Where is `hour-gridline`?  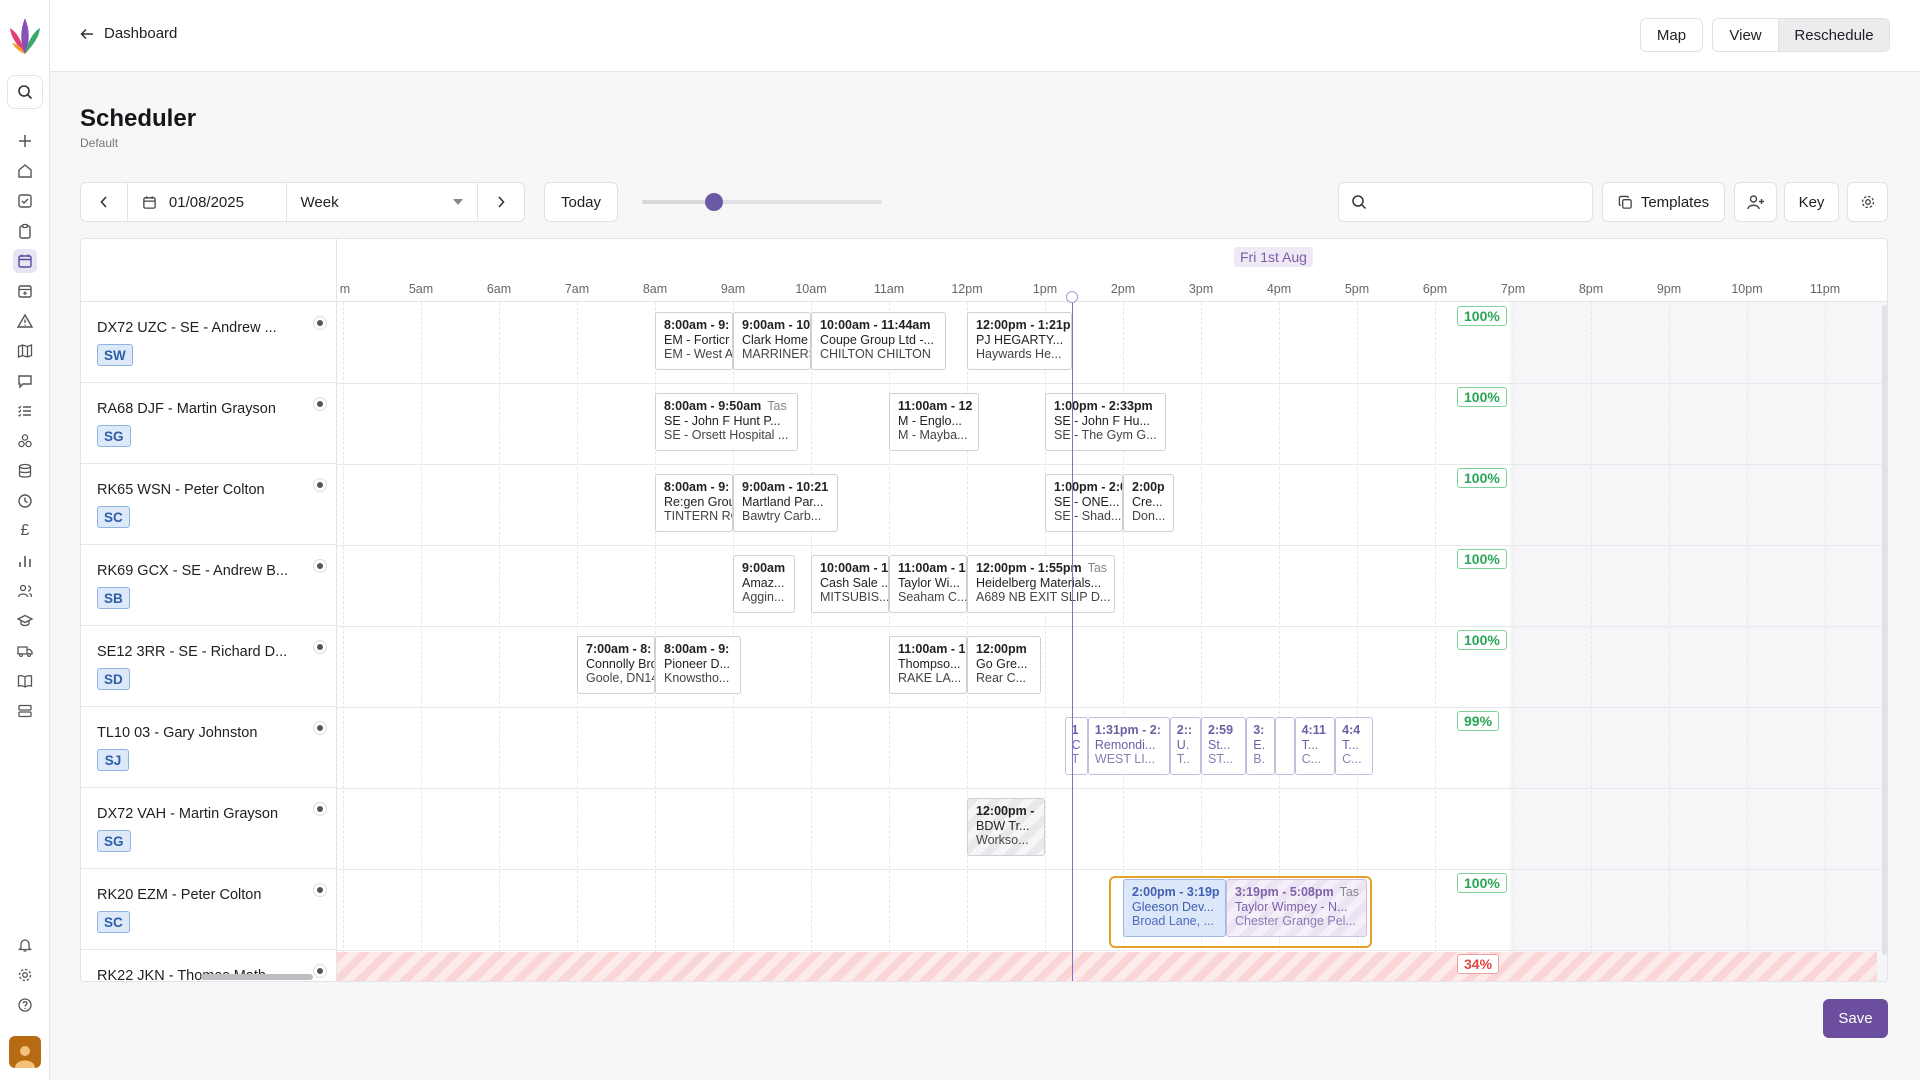 hour-gridline is located at coordinates (1669, 641).